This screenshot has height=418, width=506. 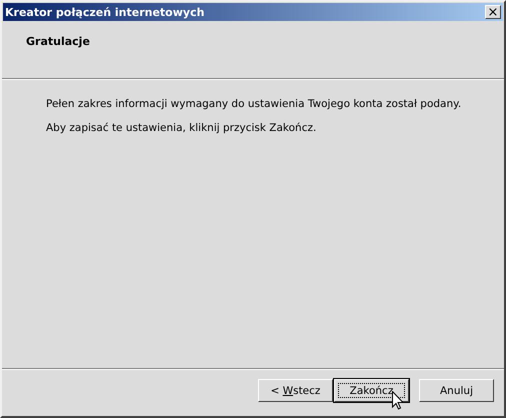 What do you see at coordinates (456, 390) in the screenshot?
I see `wizard-button: Anuluj` at bounding box center [456, 390].